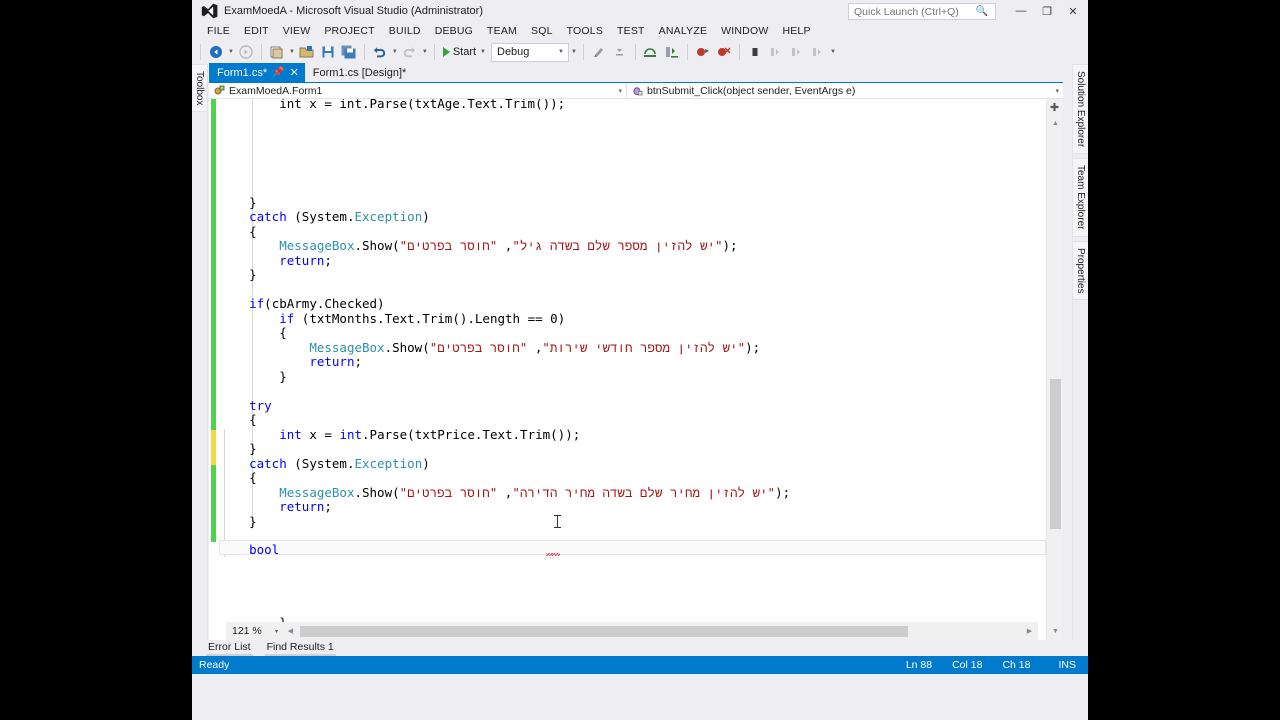  Describe the element at coordinates (454, 31) in the screenshot. I see `menu-item-debug: DEBUG` at that location.